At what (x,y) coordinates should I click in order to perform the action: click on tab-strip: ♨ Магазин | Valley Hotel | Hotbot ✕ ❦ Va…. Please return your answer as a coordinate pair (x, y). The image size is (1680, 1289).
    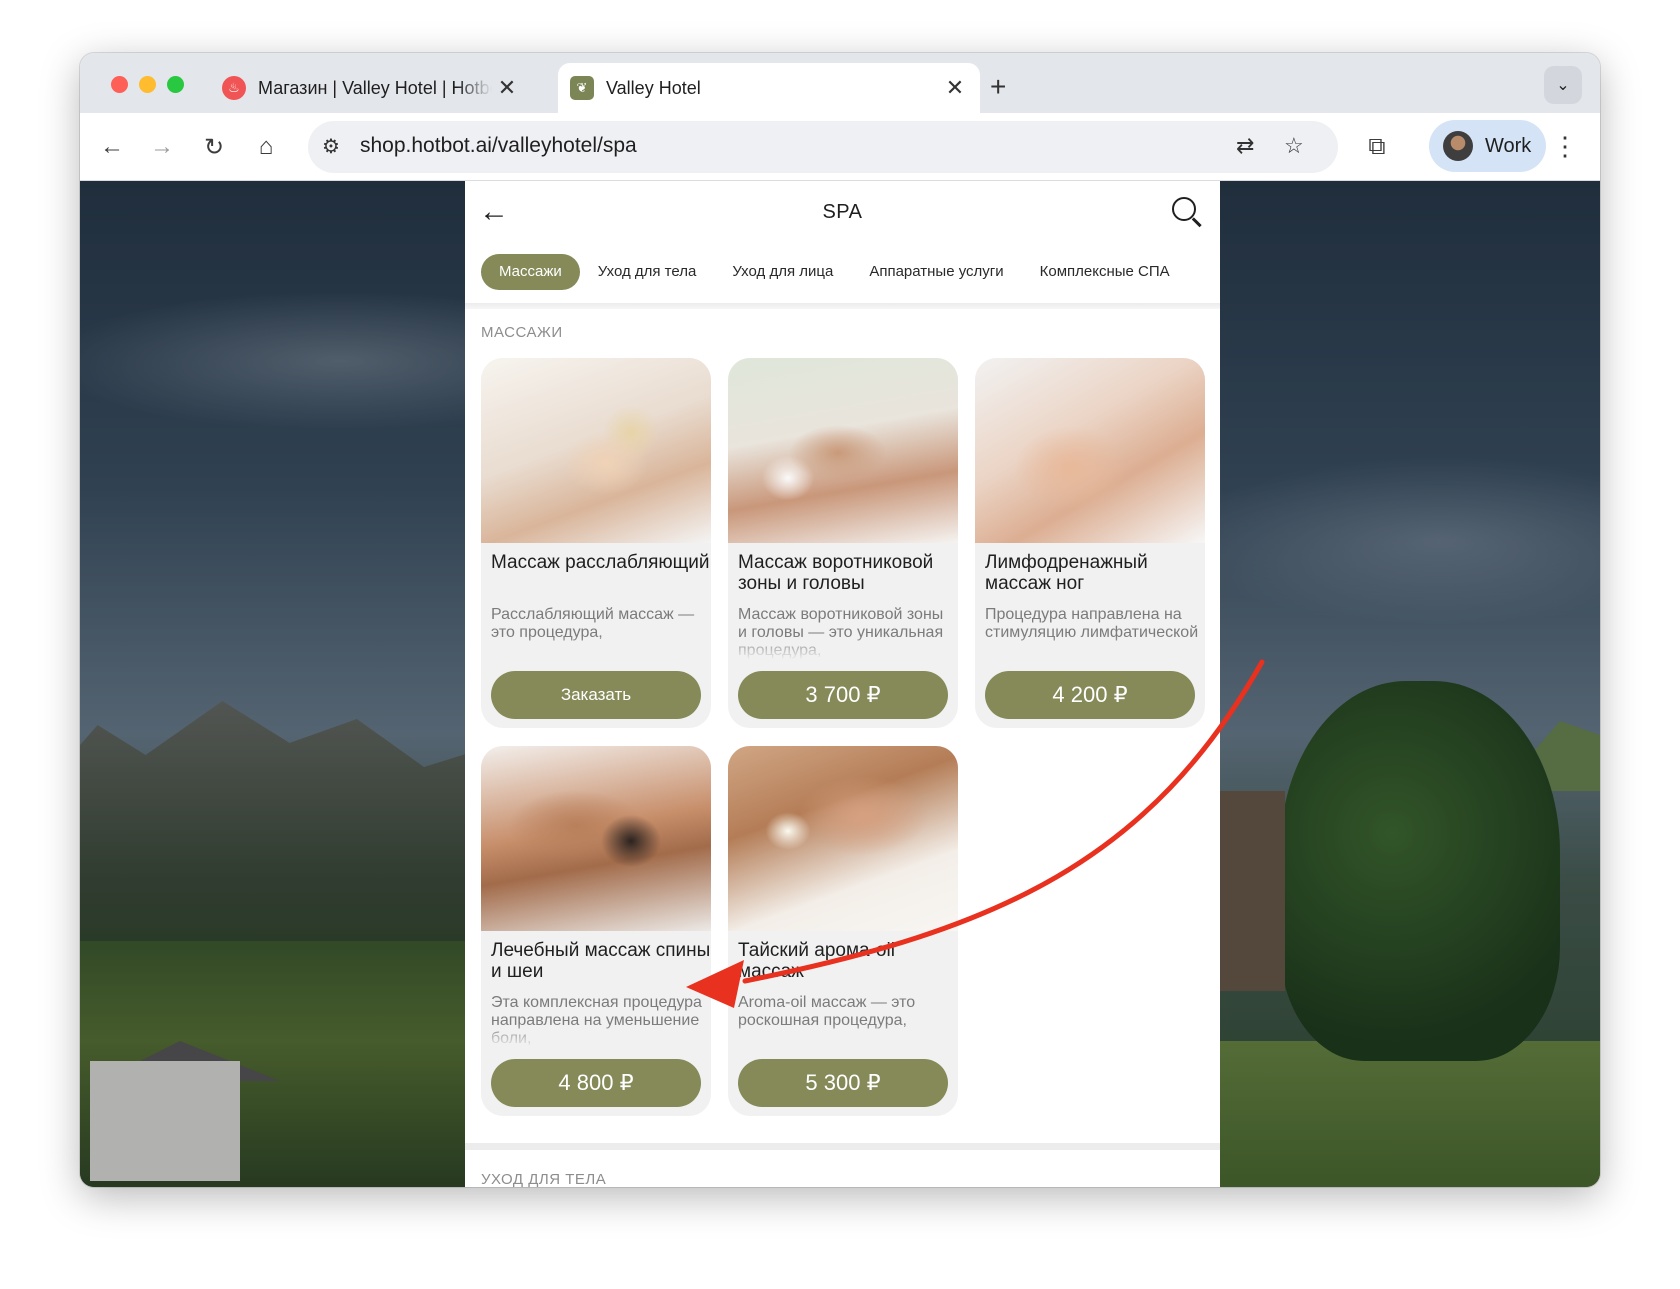
    Looking at the image, I should click on (840, 83).